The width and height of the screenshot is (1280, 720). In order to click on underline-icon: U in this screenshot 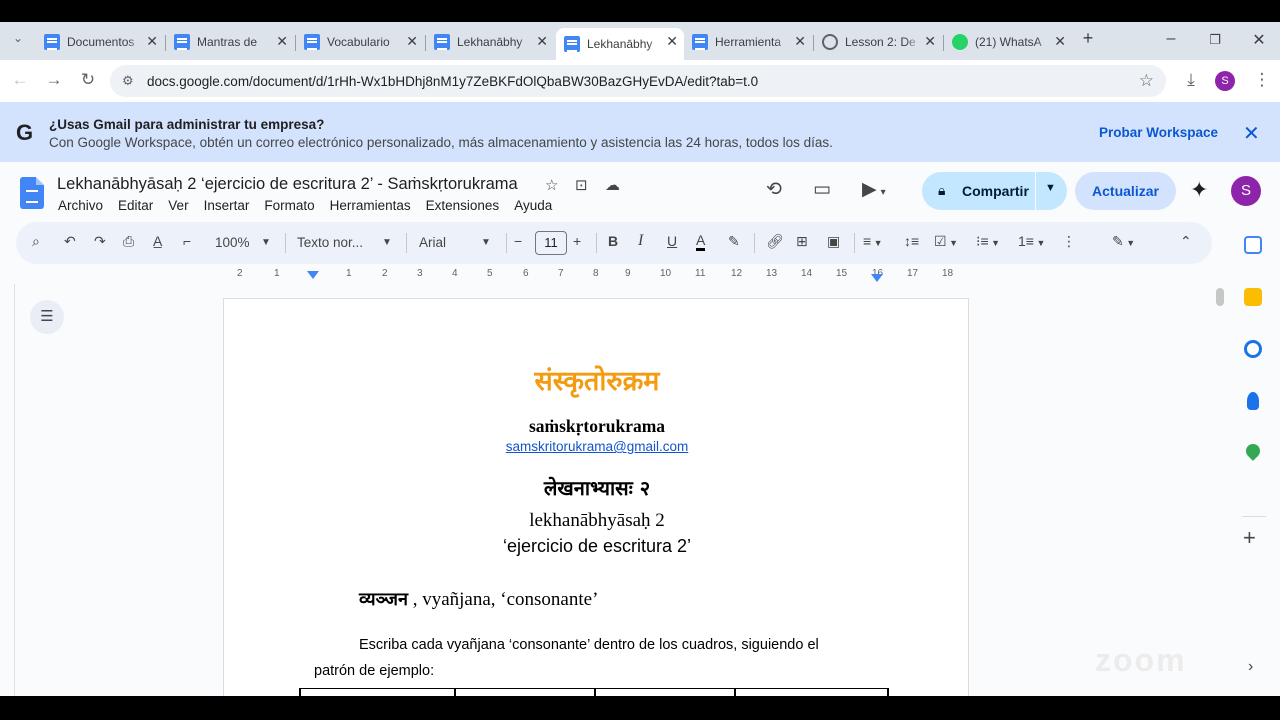, I will do `click(672, 241)`.